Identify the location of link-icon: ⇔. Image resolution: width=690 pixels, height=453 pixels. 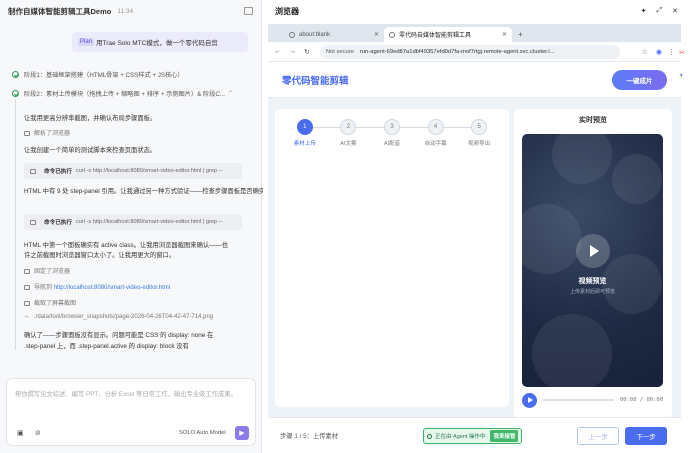
(27, 317).